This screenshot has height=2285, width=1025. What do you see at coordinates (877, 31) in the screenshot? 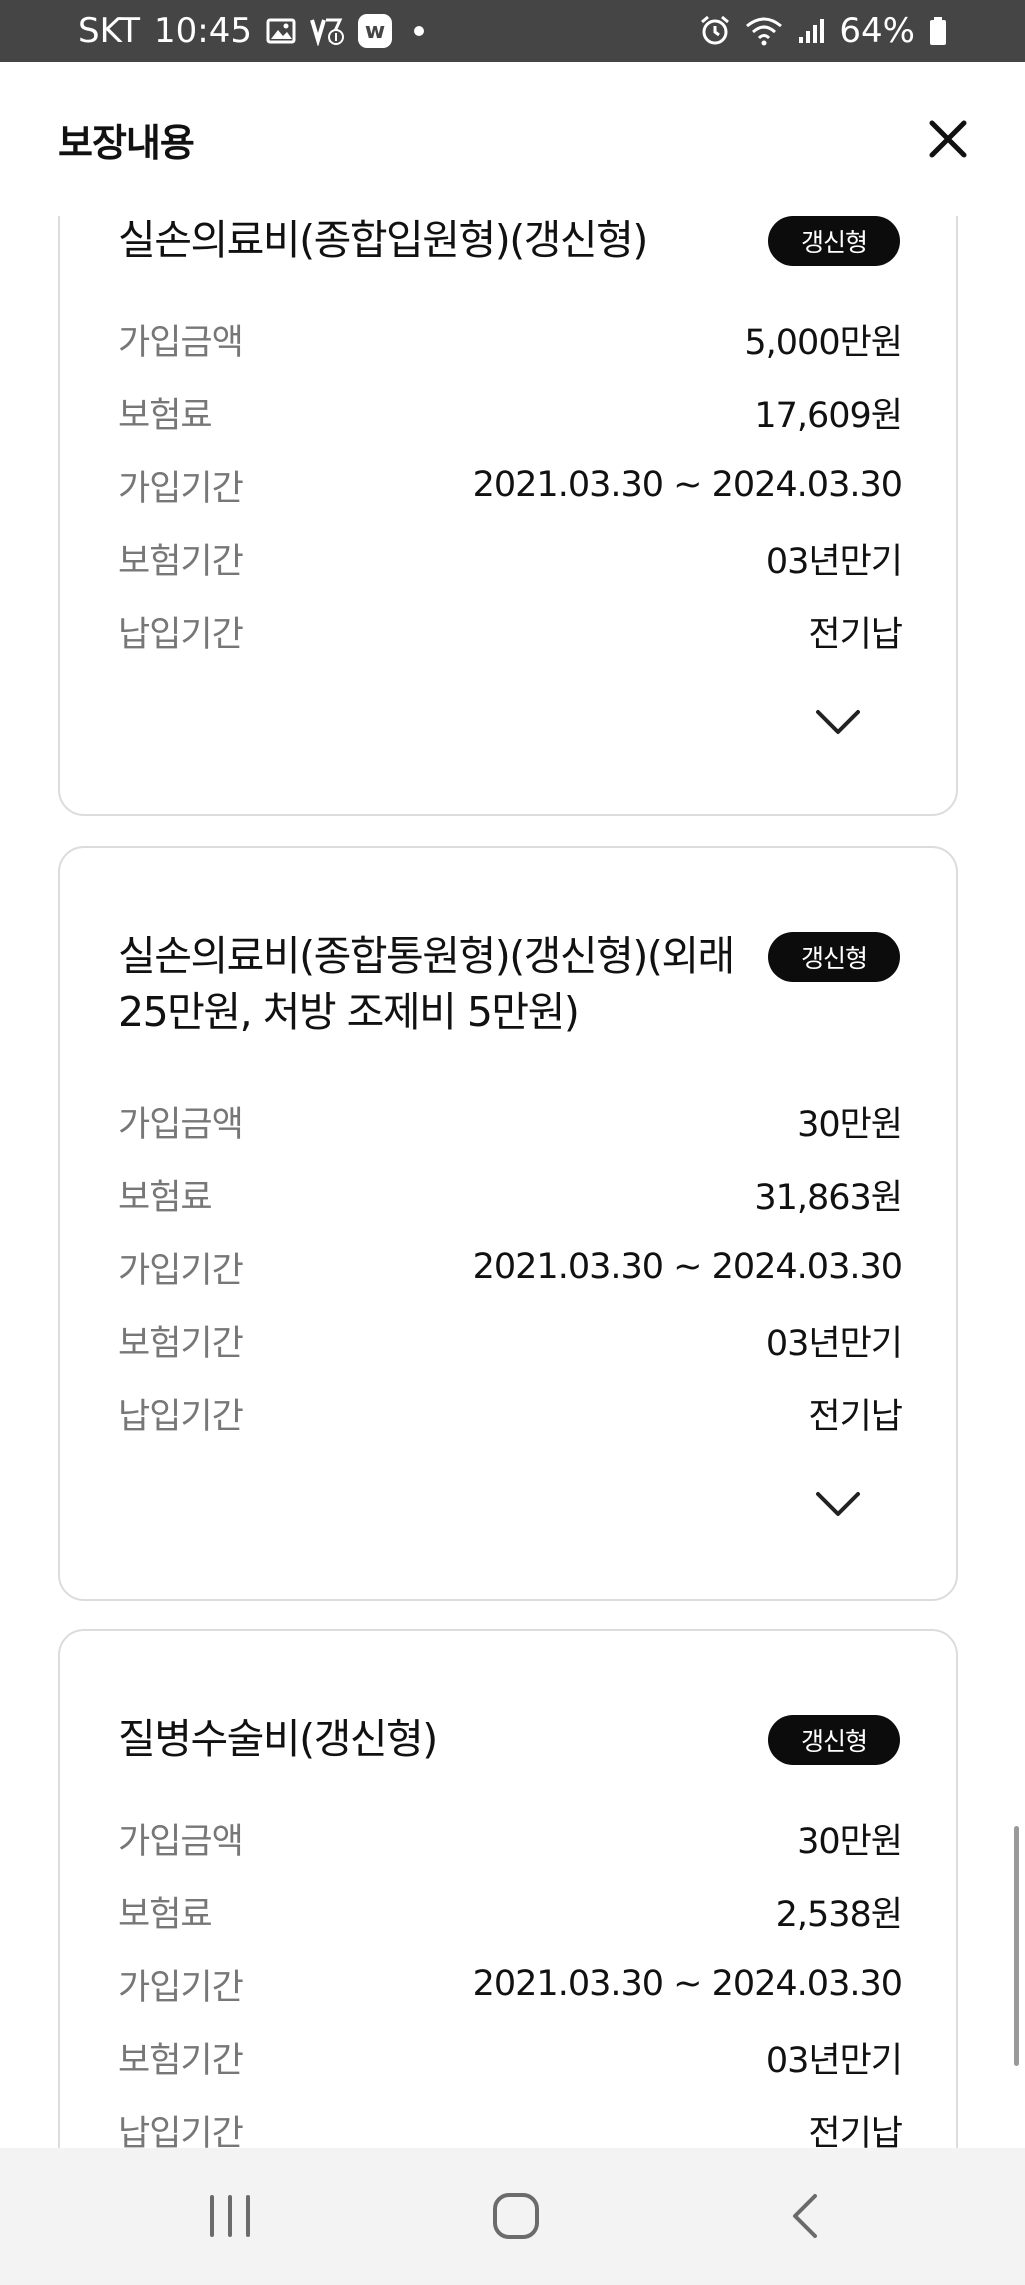
I see `battery-percent: 64%` at bounding box center [877, 31].